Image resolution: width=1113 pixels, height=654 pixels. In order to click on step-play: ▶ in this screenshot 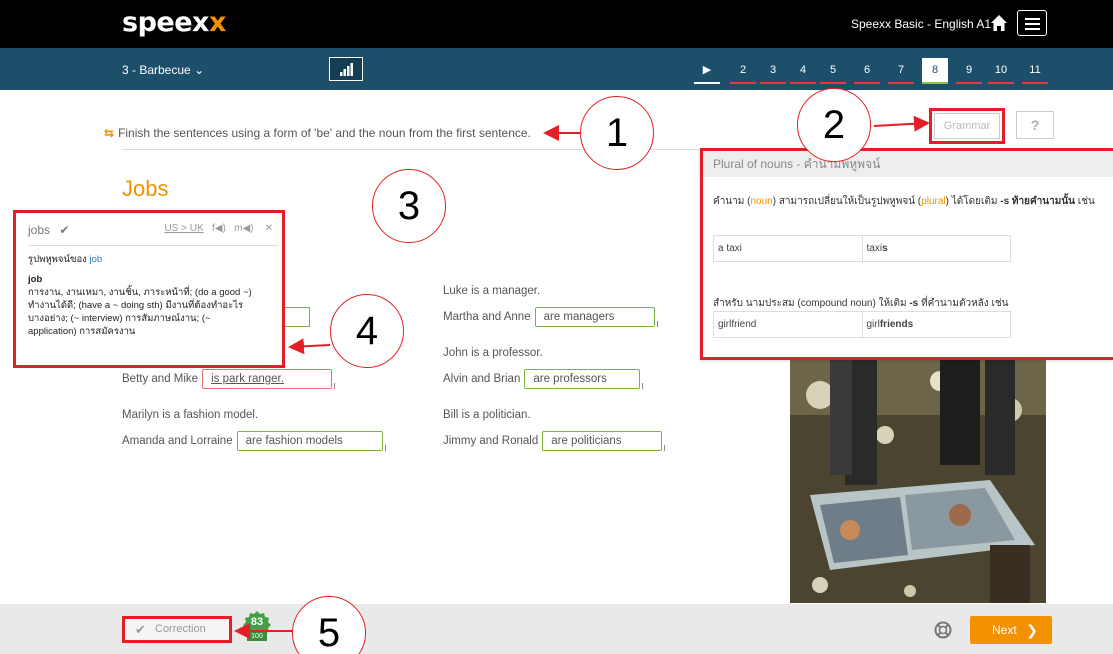, I will do `click(707, 71)`.